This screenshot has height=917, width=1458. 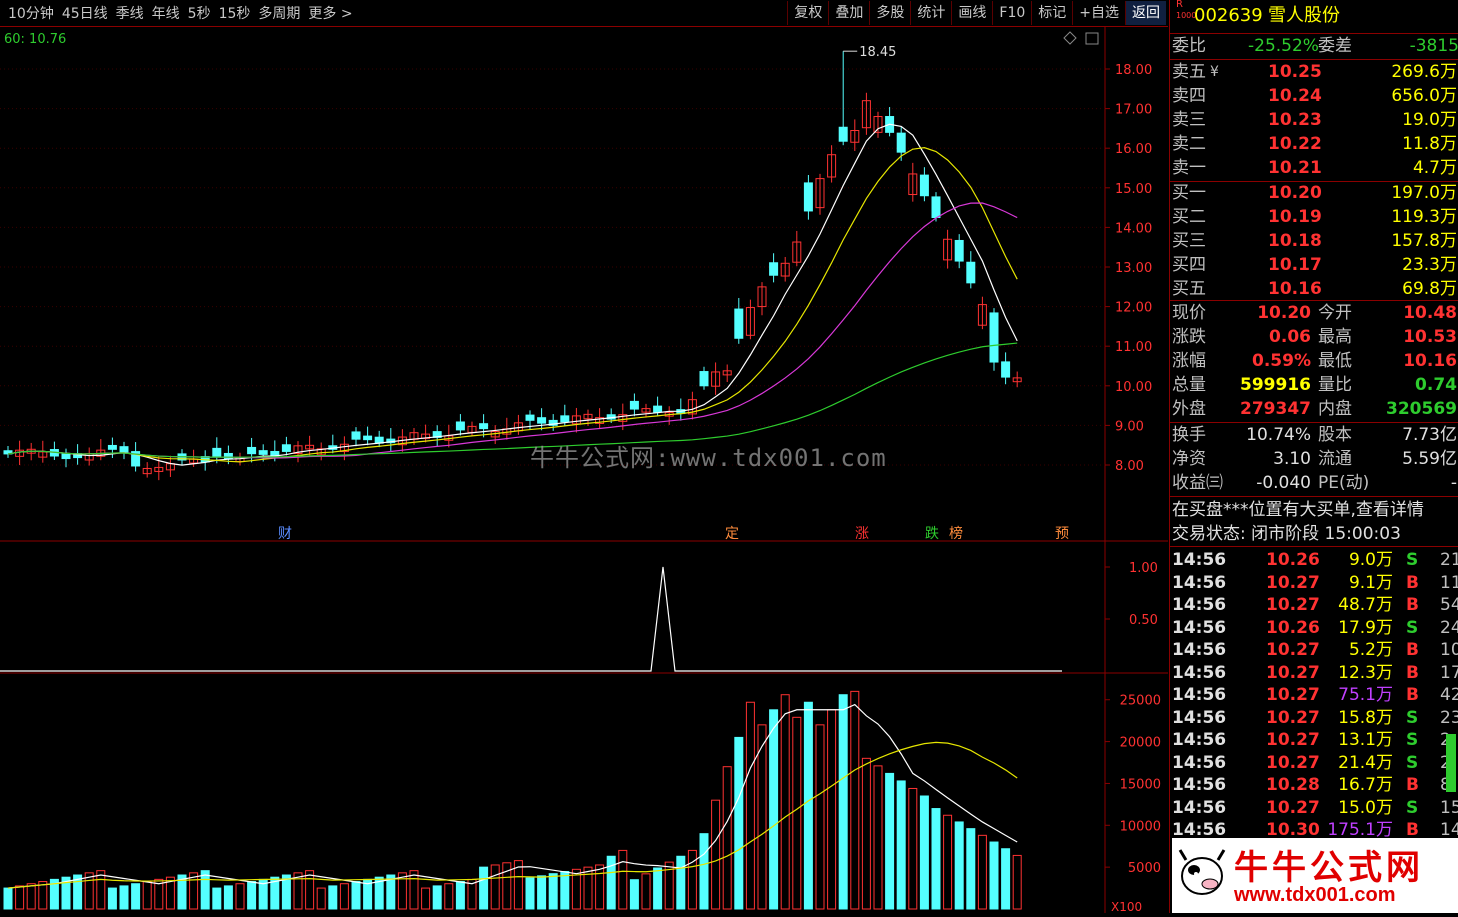 I want to click on tick-count: 23, so click(x=1449, y=717).